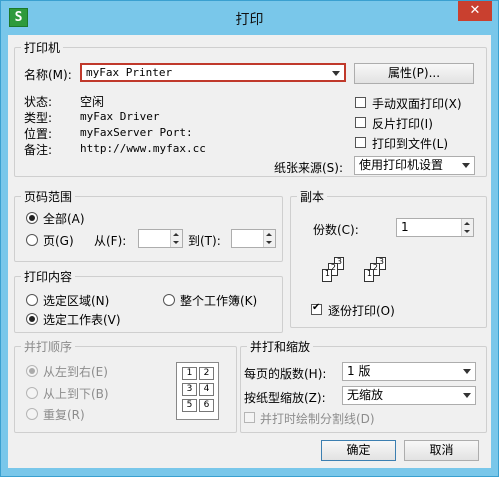 This screenshot has height=477, width=499. Describe the element at coordinates (48, 75) in the screenshot. I see `printer-name-label: 名称(M):` at that location.